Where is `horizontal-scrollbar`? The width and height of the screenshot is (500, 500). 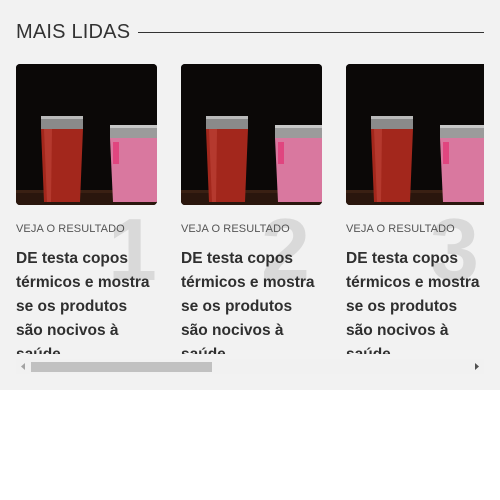
horizontal-scrollbar is located at coordinates (250, 366).